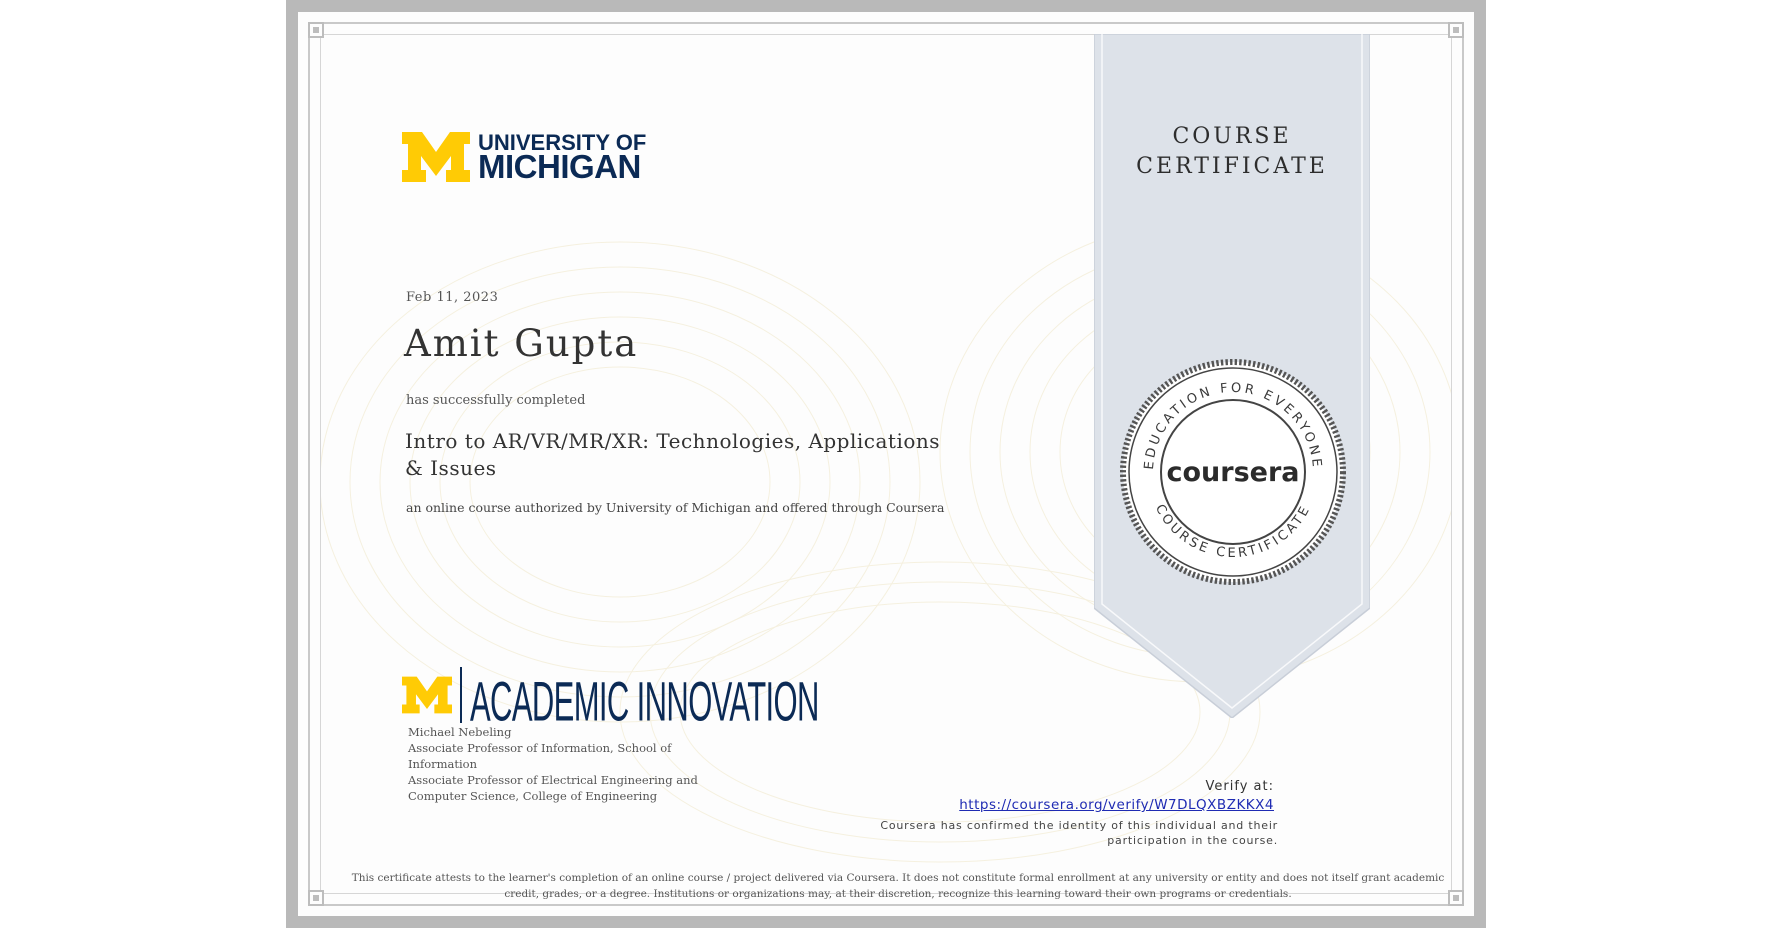 The height and width of the screenshot is (928, 1772). Describe the element at coordinates (496, 400) in the screenshot. I see `completion-statement: has successfully completed` at that location.